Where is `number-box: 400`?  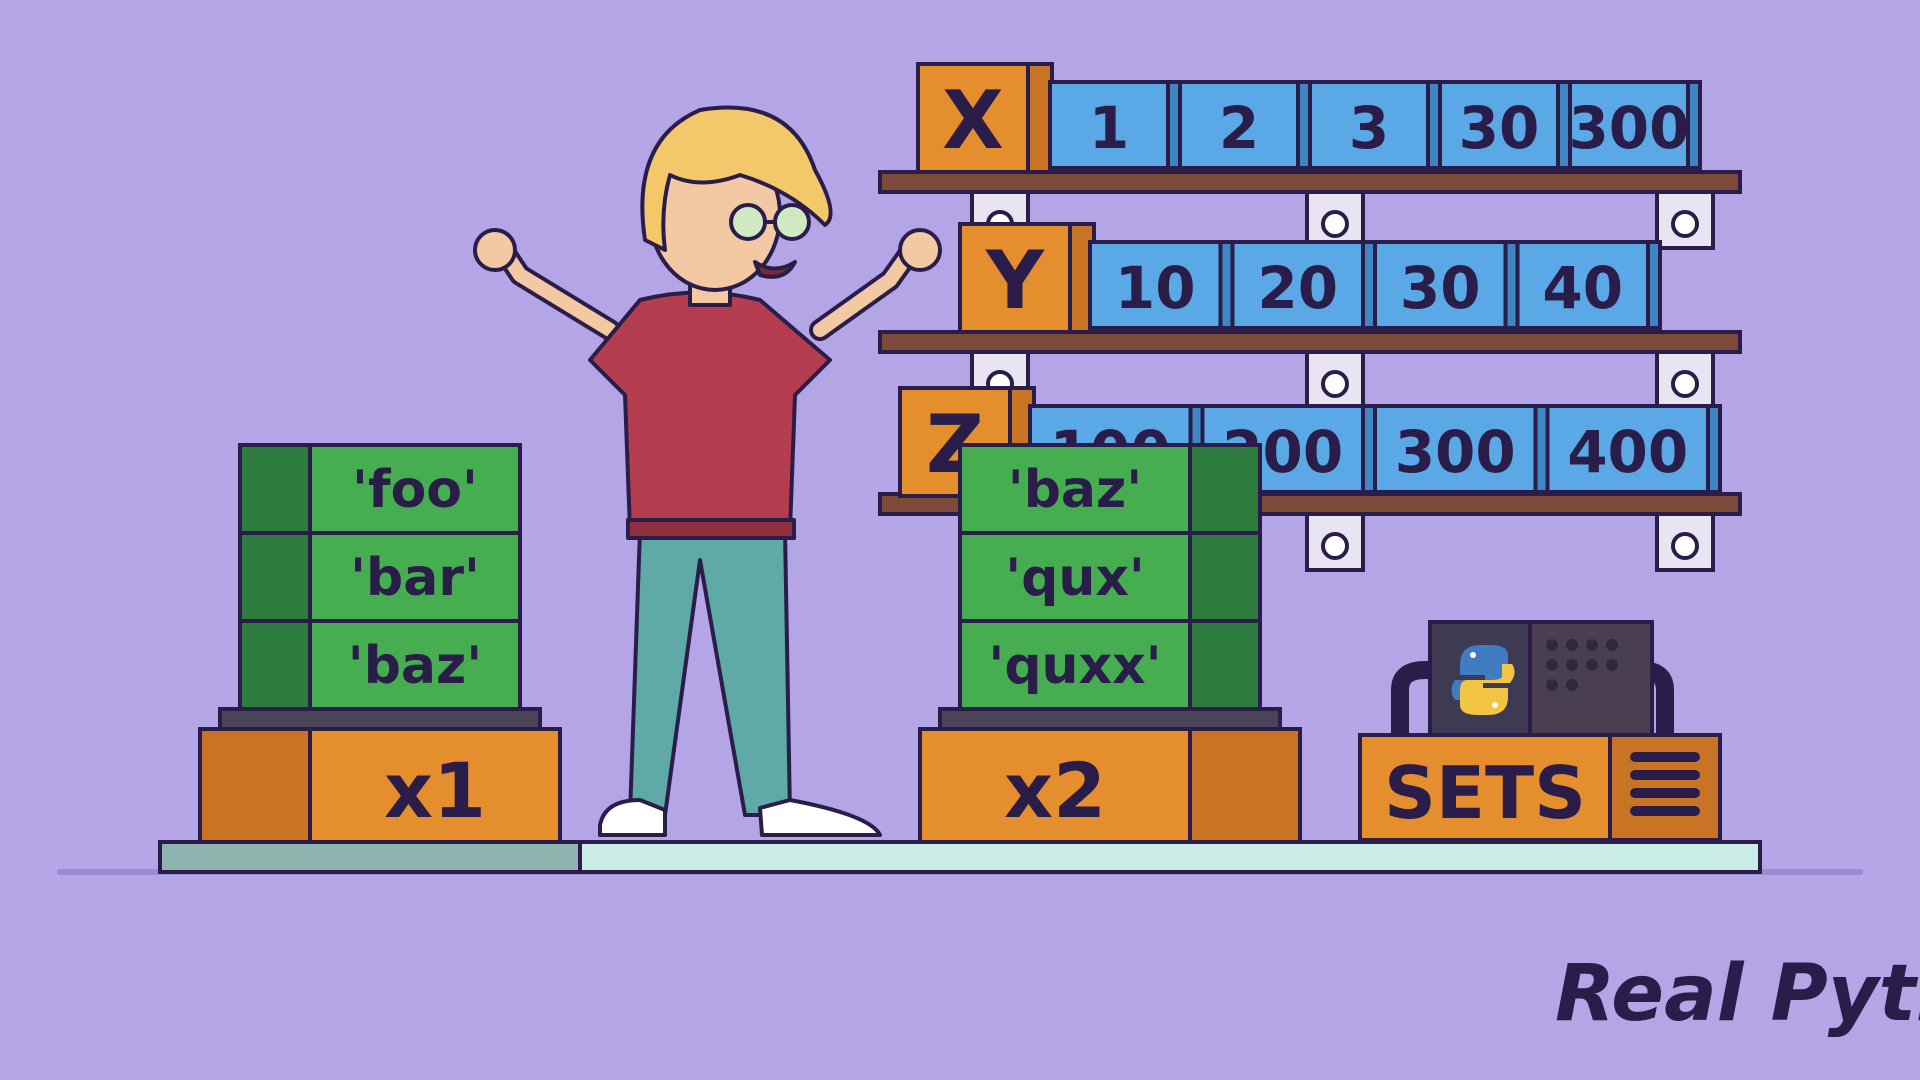 number-box: 400 is located at coordinates (1633, 449).